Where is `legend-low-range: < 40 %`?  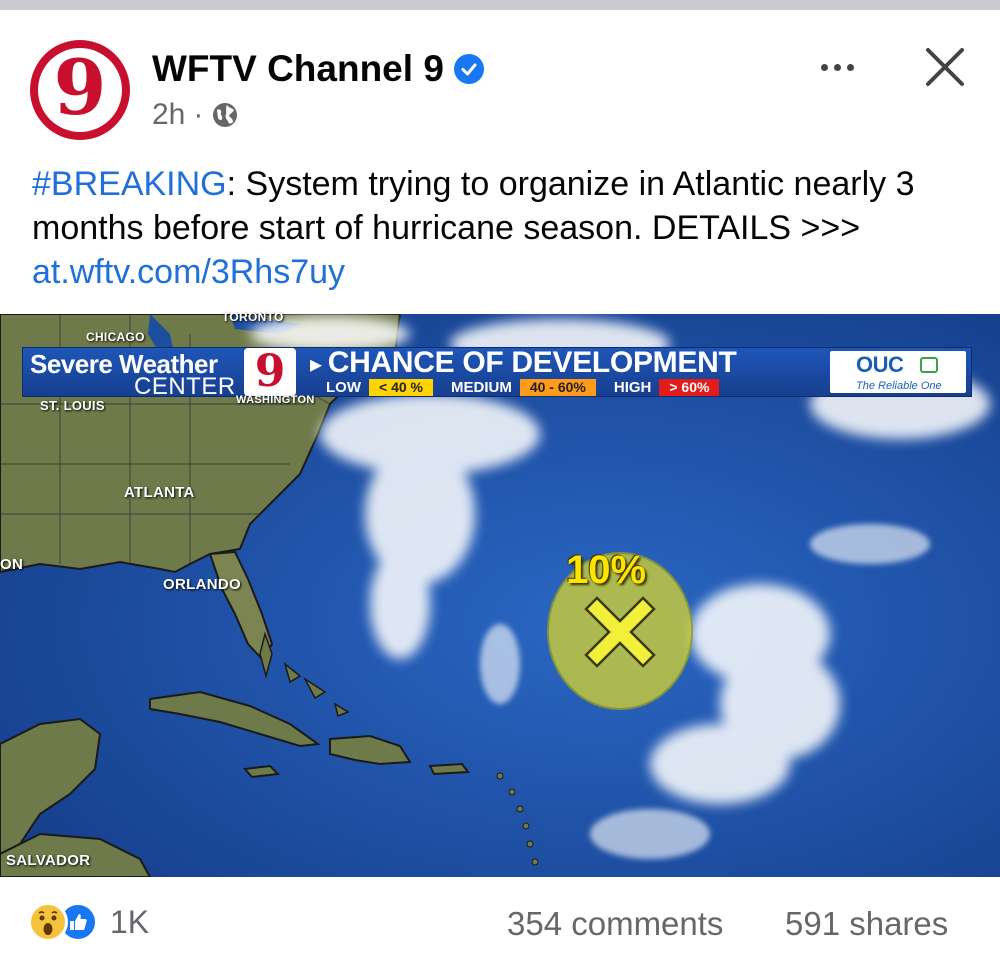 legend-low-range: < 40 % is located at coordinates (401, 387).